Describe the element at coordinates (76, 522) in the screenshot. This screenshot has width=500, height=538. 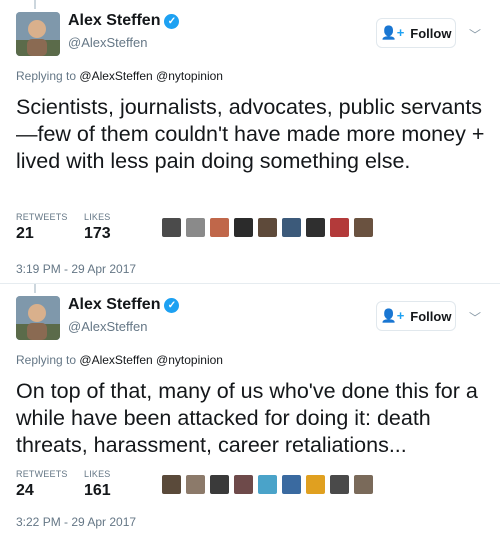
I see `tweet-timestamp: 3:22 PM - 29 Apr 2017` at that location.